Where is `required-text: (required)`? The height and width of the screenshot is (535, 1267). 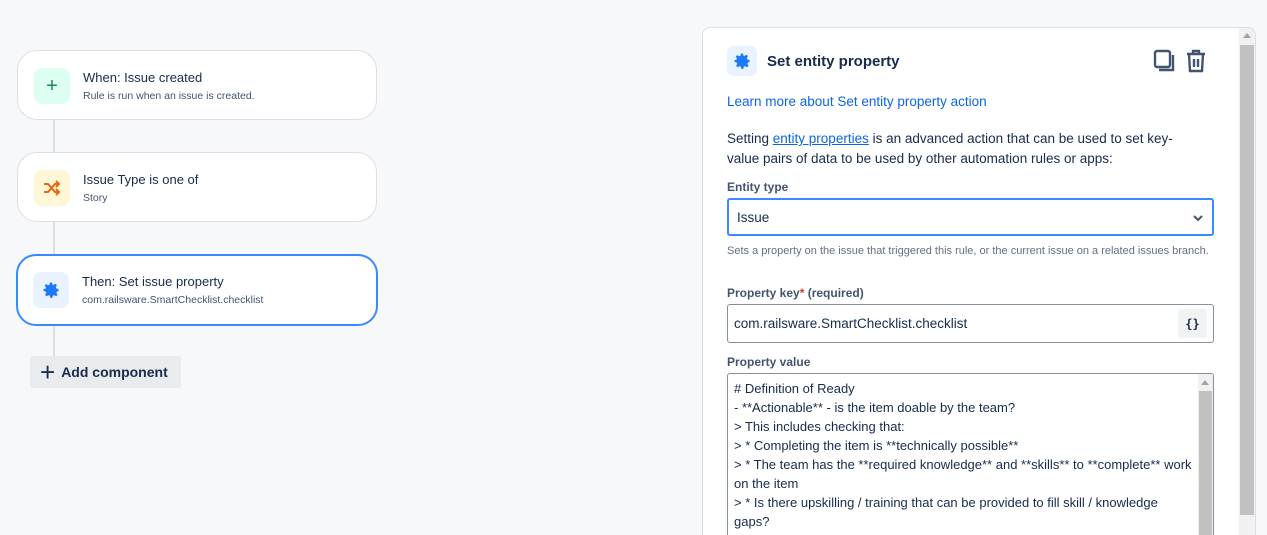 required-text: (required) is located at coordinates (835, 293).